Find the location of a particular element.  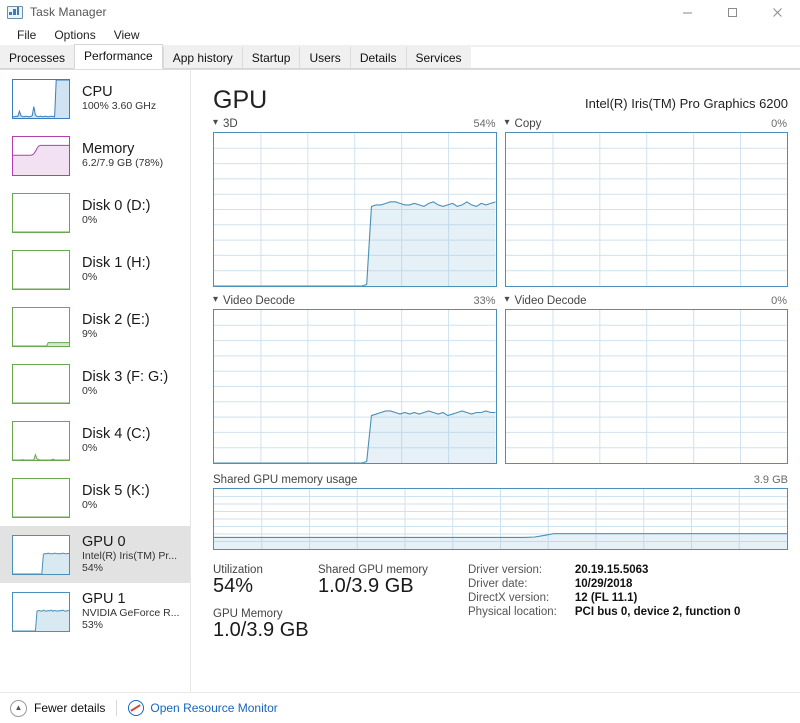

graph-label-copy: Copy is located at coordinates (528, 124).